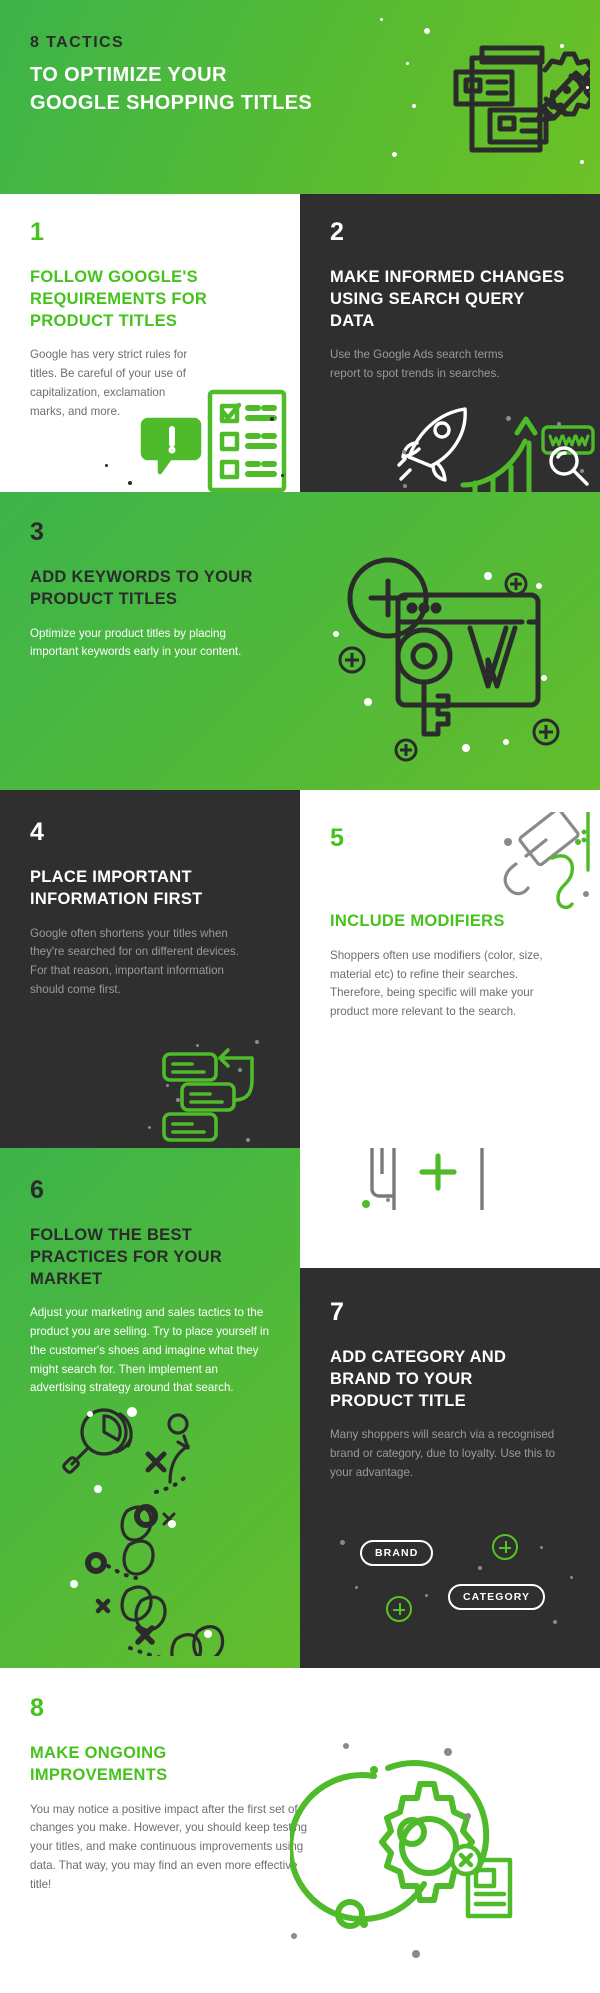 Image resolution: width=600 pixels, height=1993 pixels. I want to click on stacked-cards-plus-icon, so click(425, 1183).